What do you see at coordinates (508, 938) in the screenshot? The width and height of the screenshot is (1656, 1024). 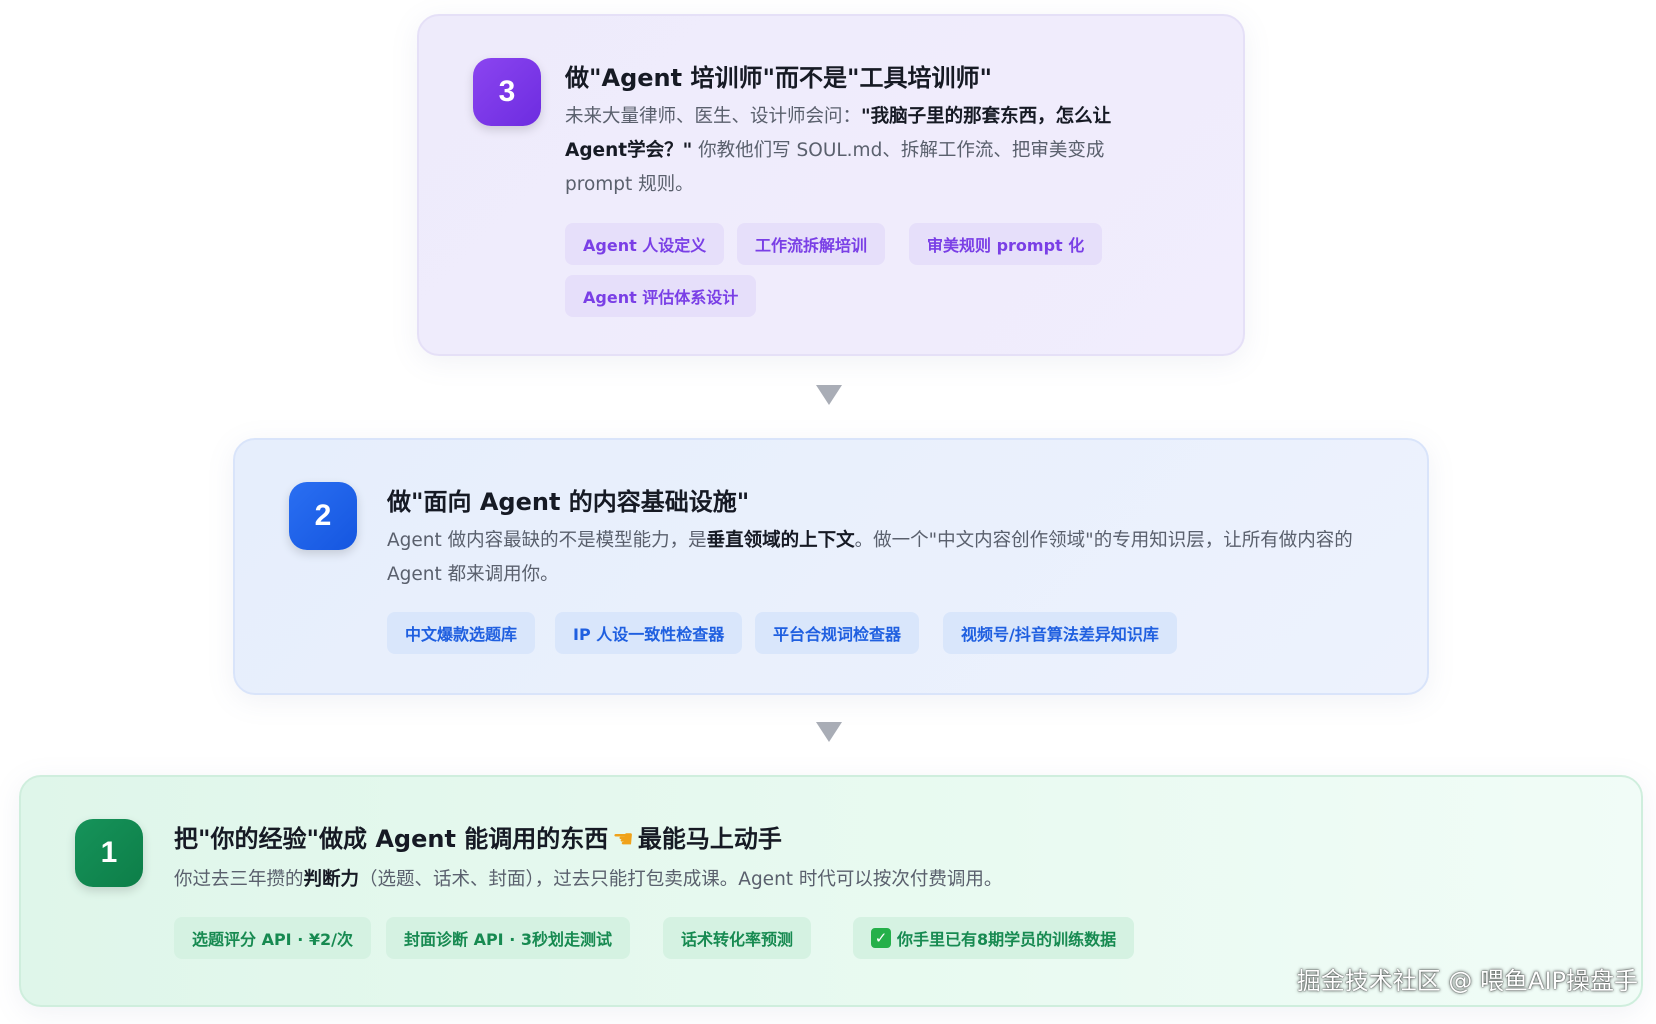 I see `tag-chip: 封面诊断 API · 3秒划走测试` at bounding box center [508, 938].